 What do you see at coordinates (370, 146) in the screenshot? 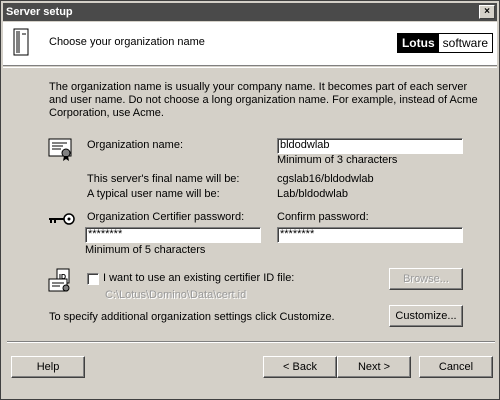
I see `organization-name-input: bldodwlab` at bounding box center [370, 146].